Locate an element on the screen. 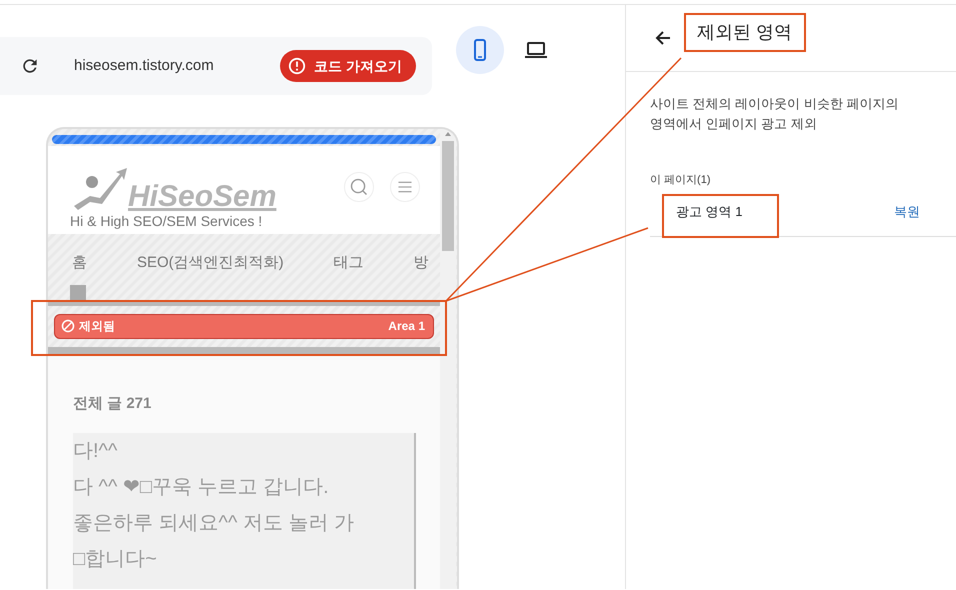 This screenshot has height=590, width=956. logo-tagline: Hi & High SEO/SEM Services ! is located at coordinates (167, 221).